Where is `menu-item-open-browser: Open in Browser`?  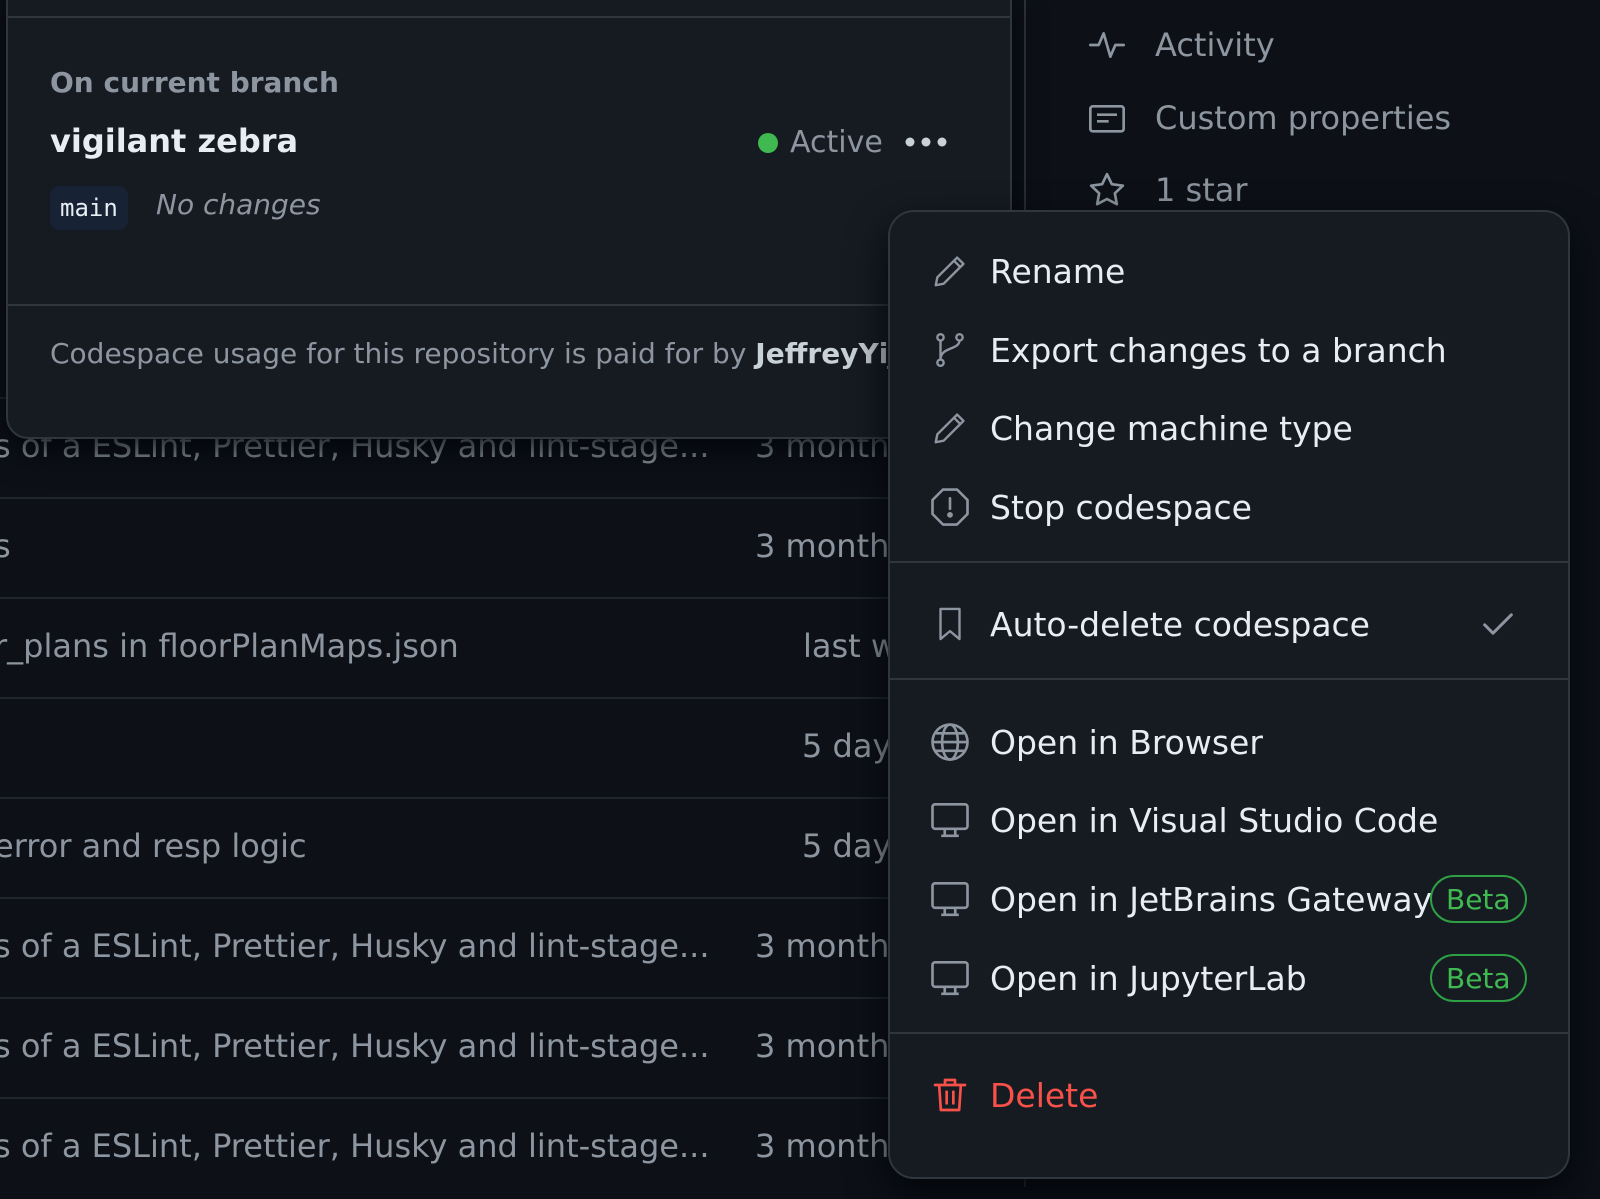 menu-item-open-browser: Open in Browser is located at coordinates (1229, 742).